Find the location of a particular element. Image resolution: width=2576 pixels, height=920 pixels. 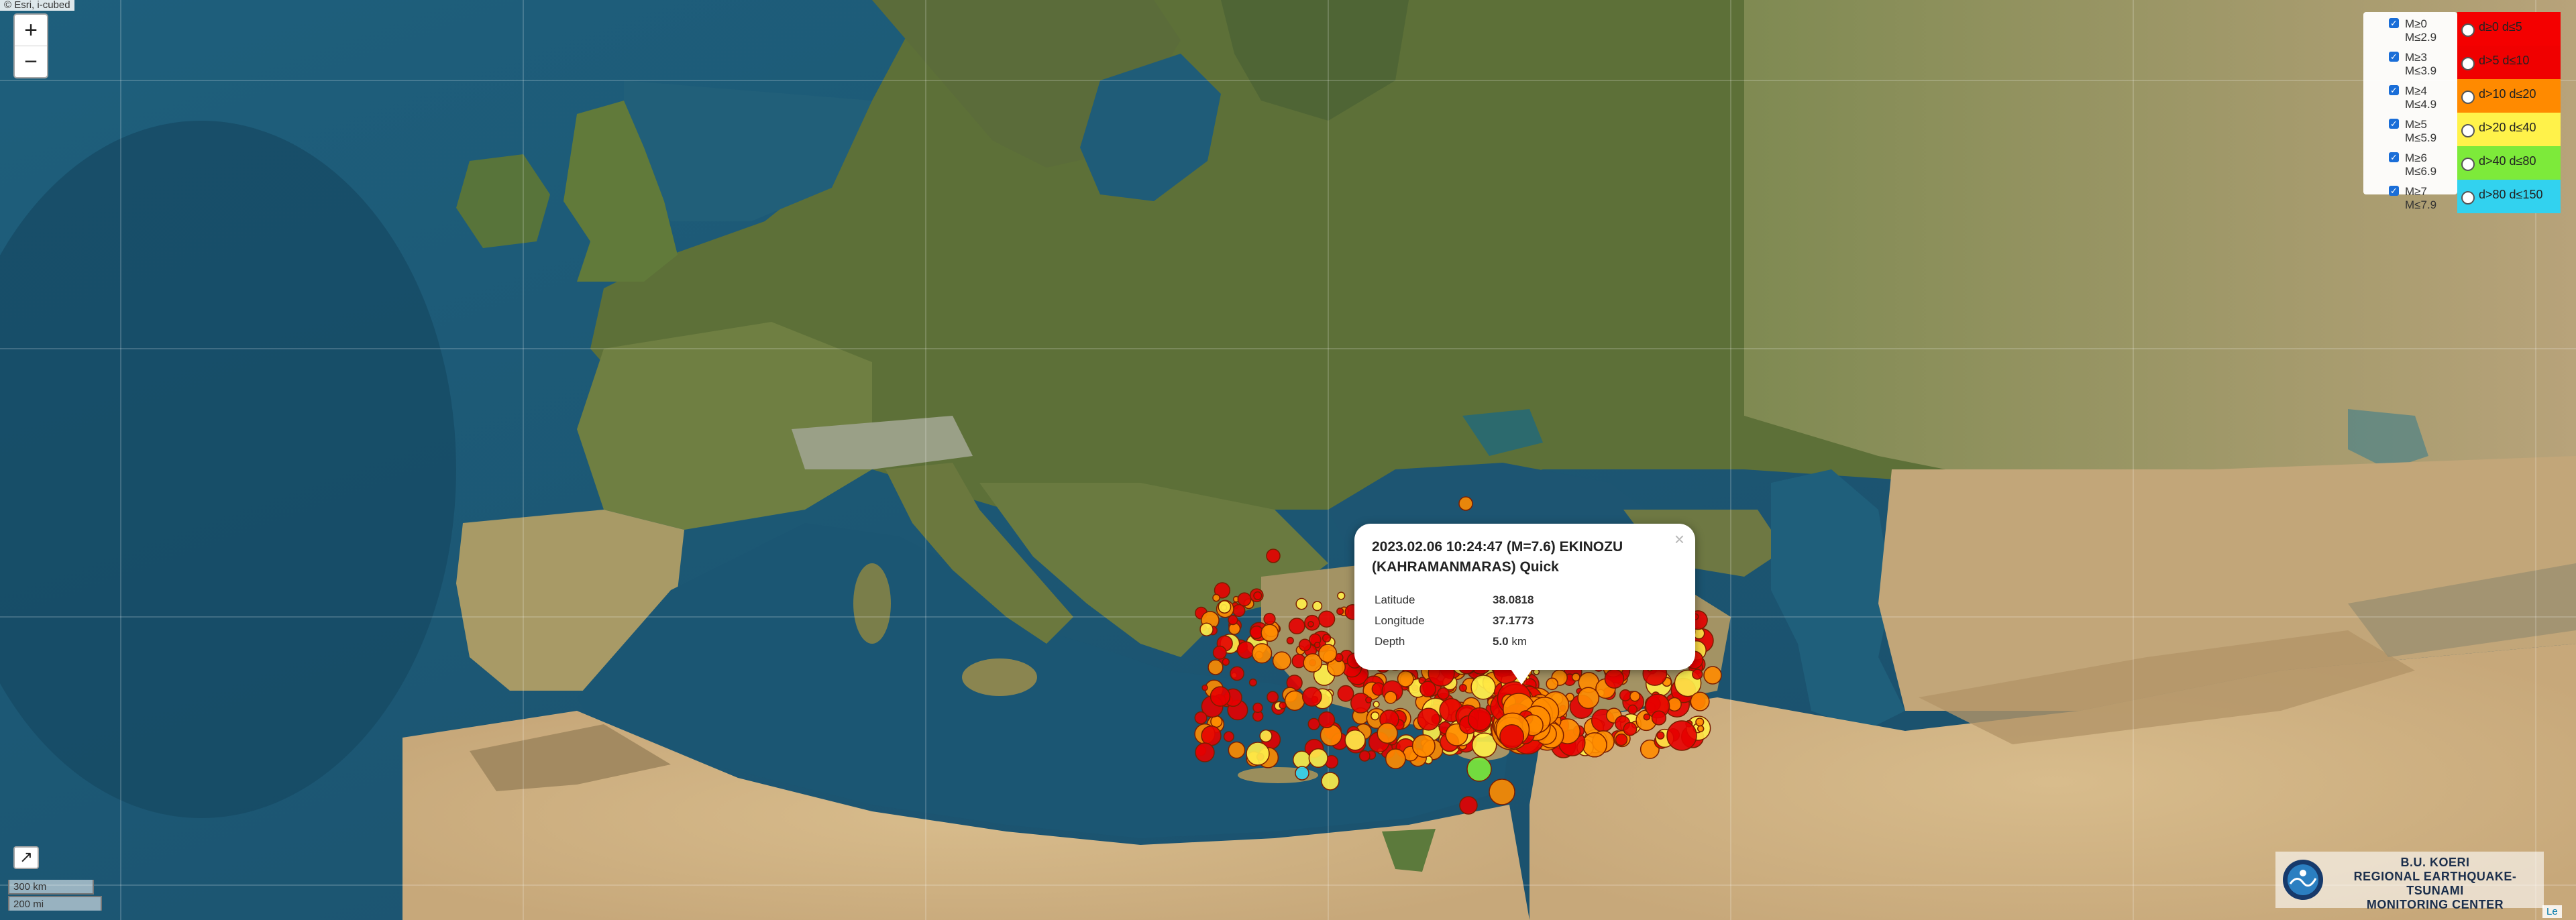

leaflet-link: Le is located at coordinates (2552, 911).